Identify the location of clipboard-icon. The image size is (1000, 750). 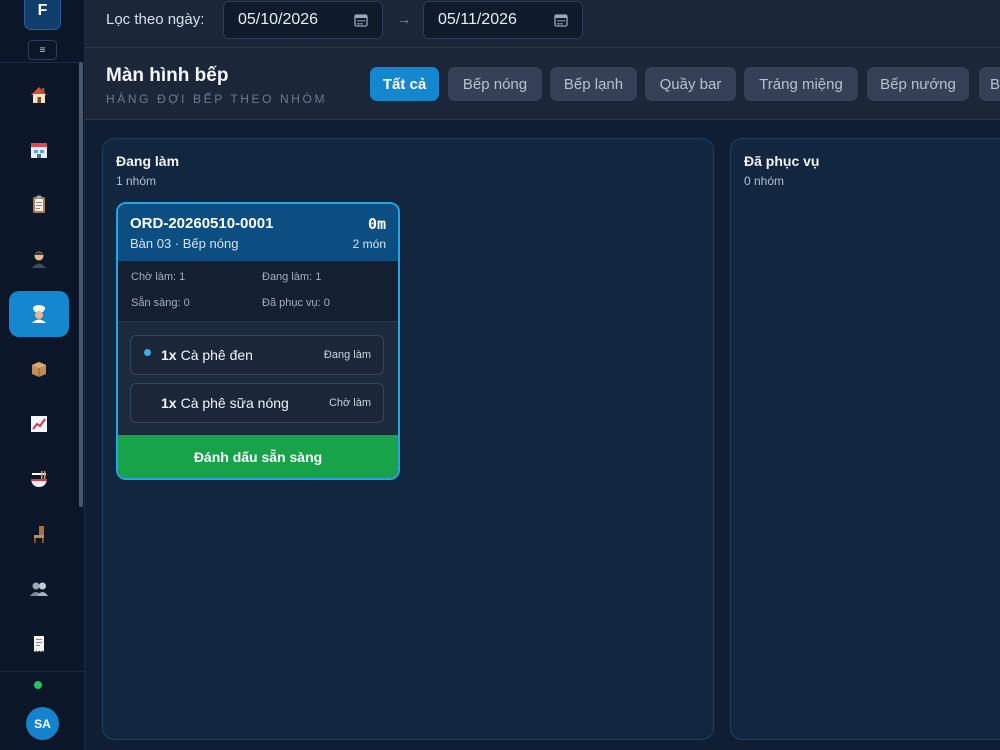
(39, 204).